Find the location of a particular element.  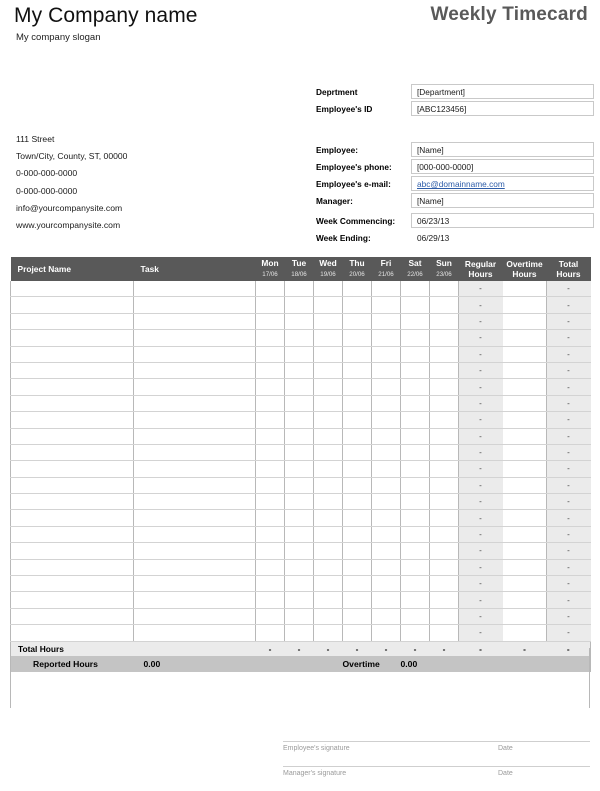

employee-email-input: abc@domainname.com is located at coordinates (502, 183).